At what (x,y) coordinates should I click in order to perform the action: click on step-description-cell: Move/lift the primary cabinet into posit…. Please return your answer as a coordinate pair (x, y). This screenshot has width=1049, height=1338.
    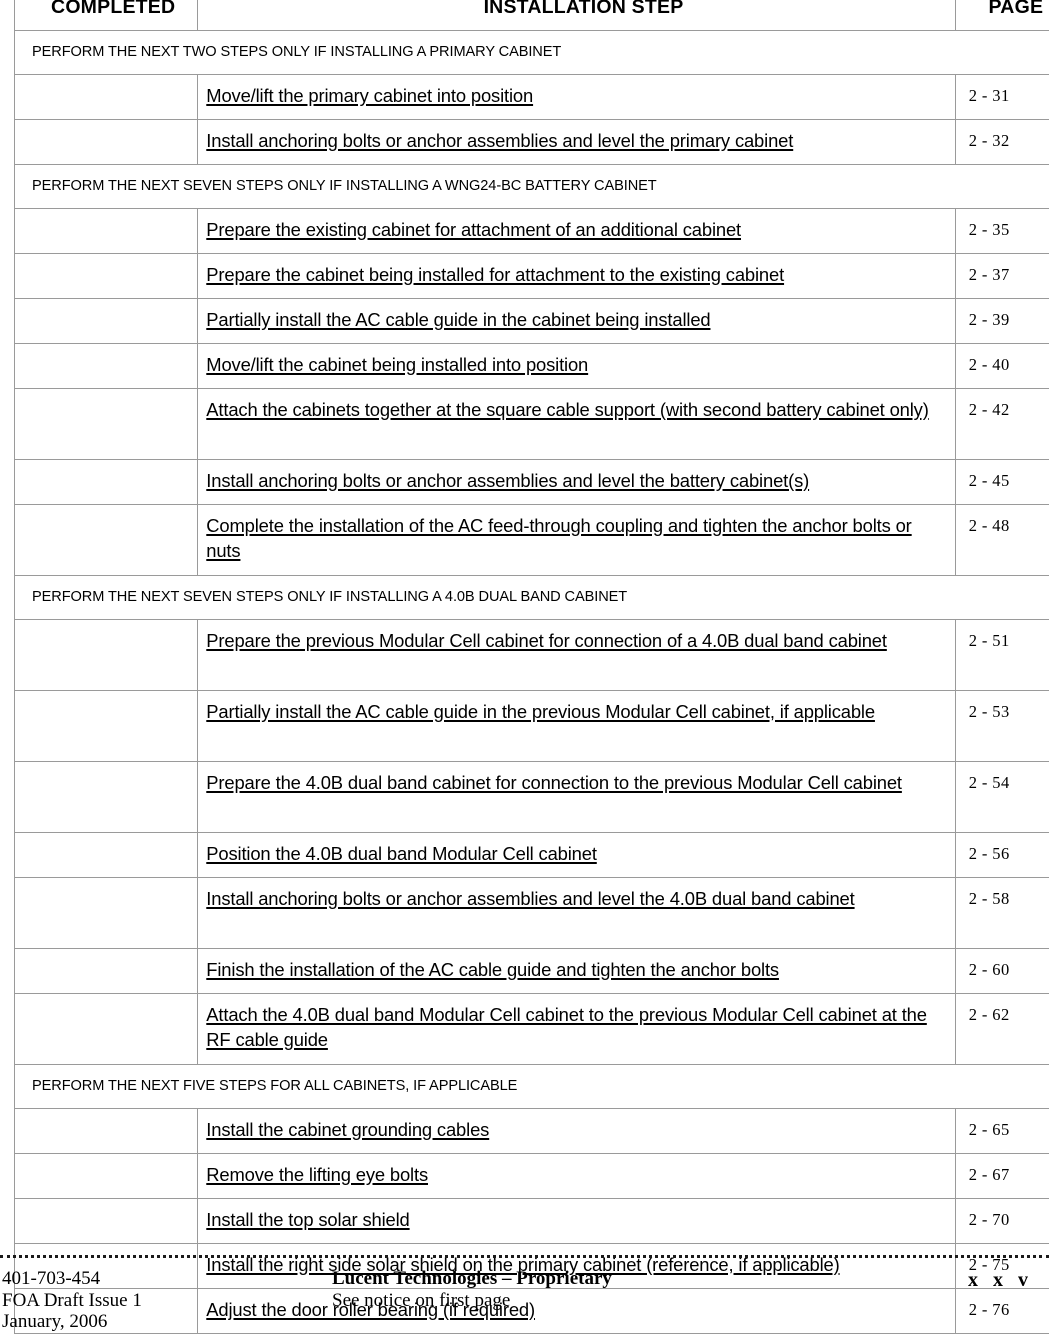
    Looking at the image, I should click on (576, 96).